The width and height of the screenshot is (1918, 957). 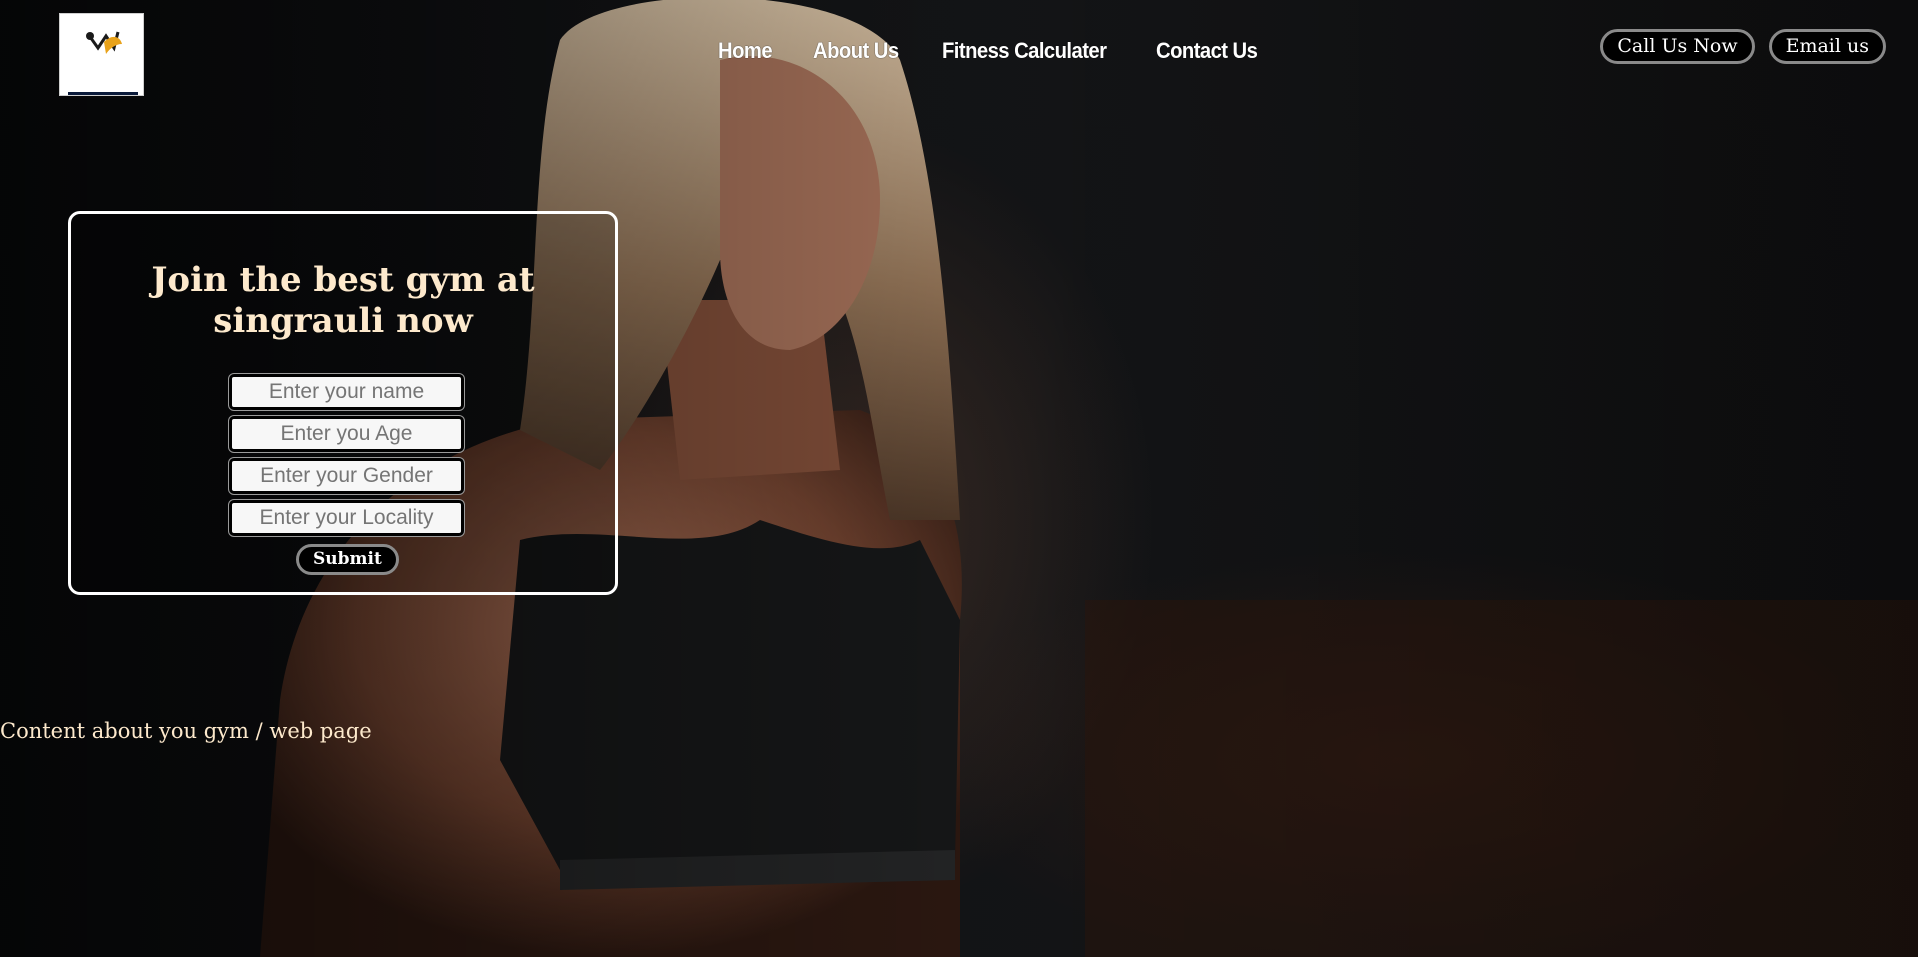 What do you see at coordinates (346, 476) in the screenshot?
I see `gender-input` at bounding box center [346, 476].